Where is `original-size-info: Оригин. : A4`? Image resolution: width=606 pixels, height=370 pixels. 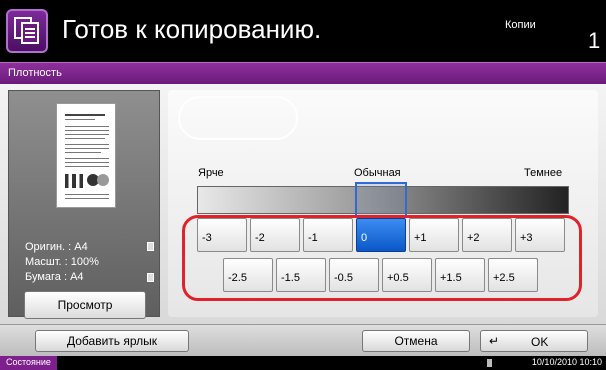
original-size-info: Оригин. : A4 is located at coordinates (56, 247).